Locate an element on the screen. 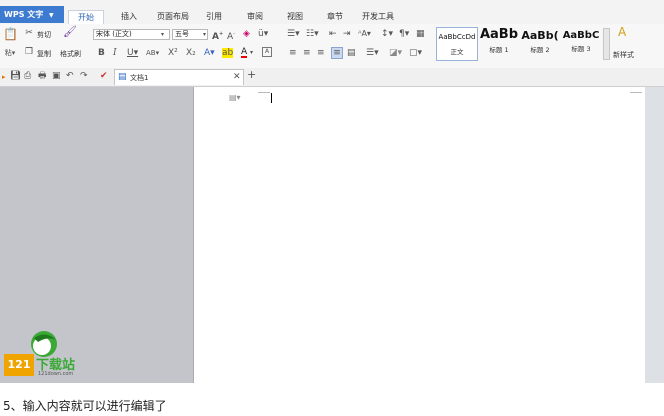  format-painter-button: 格式刷 is located at coordinates (70, 54).